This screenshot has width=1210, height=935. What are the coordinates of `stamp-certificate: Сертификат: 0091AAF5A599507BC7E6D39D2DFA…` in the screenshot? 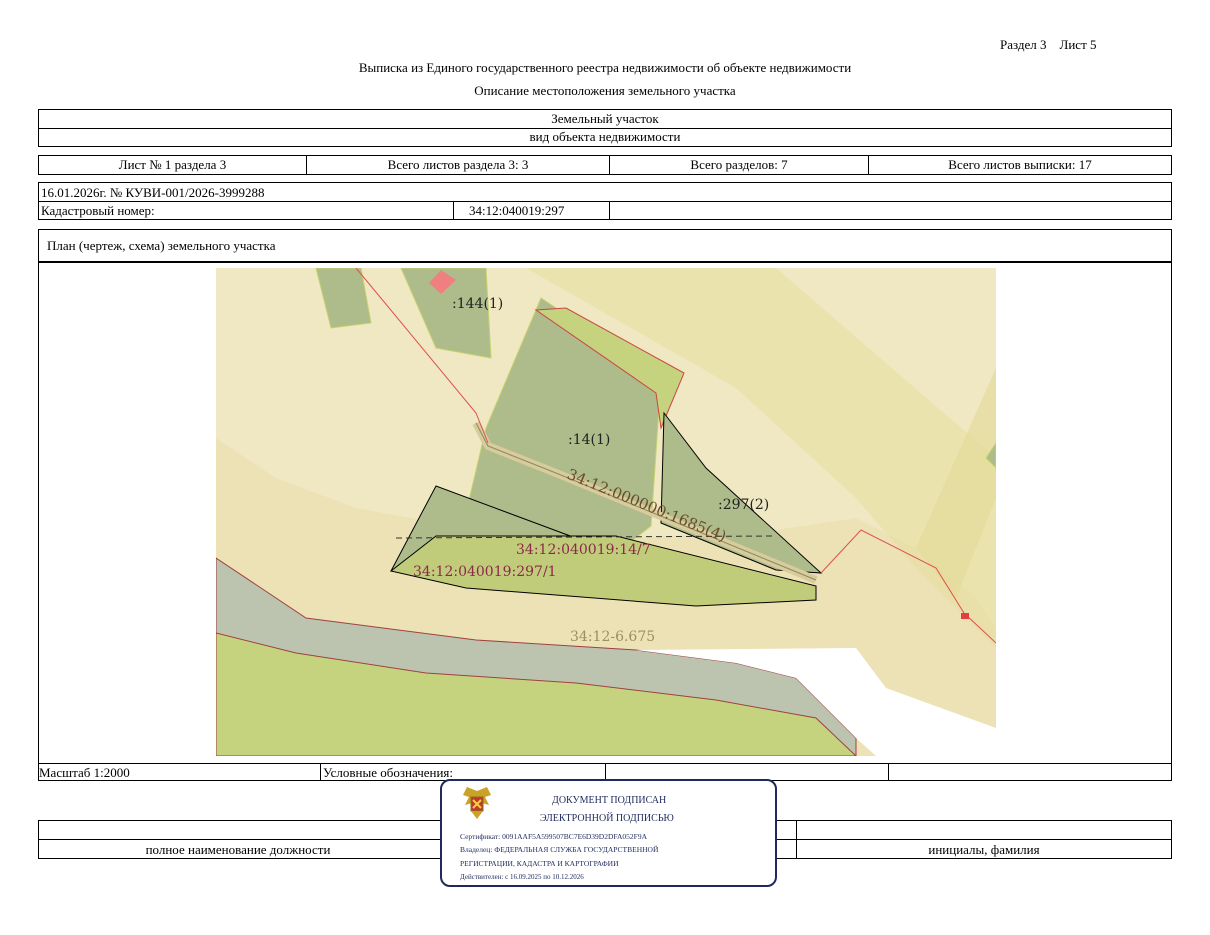 It's located at (554, 836).